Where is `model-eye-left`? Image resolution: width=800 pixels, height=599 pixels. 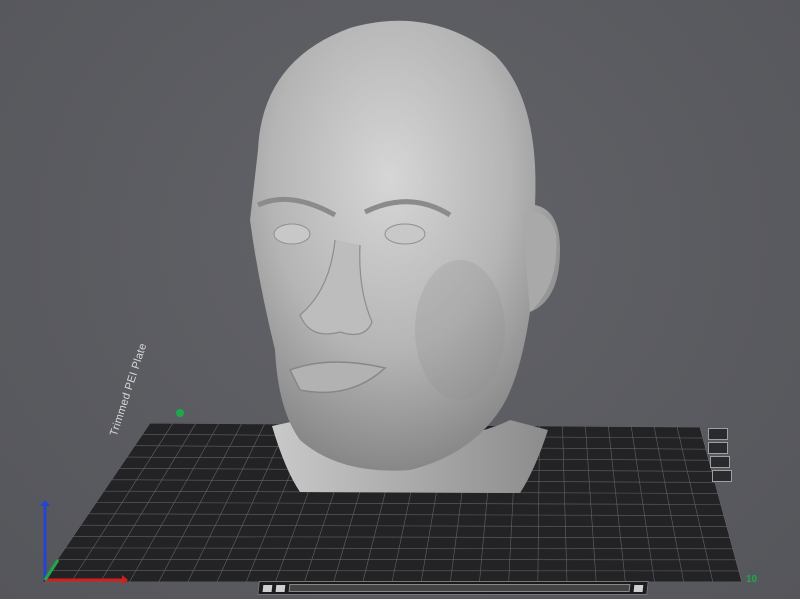
model-eye-left is located at coordinates (292, 234).